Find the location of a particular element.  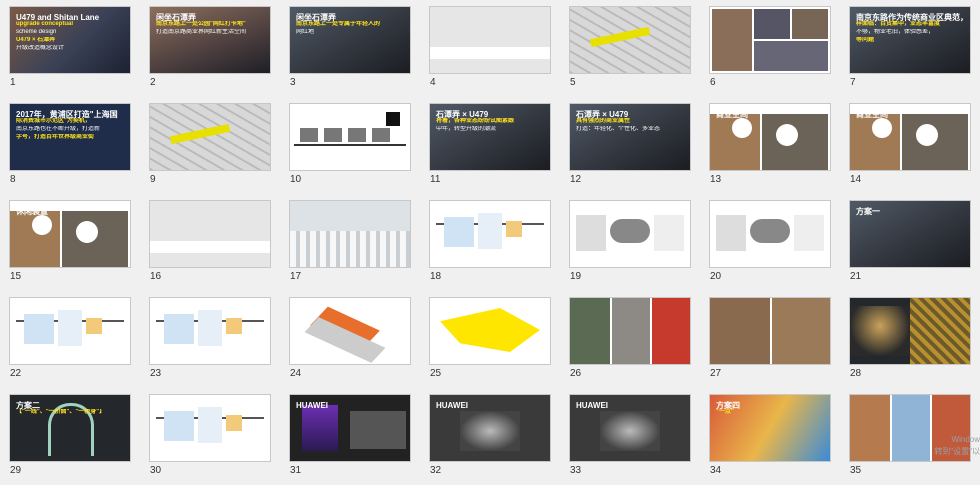

slide-text: 休闲装置 is located at coordinates (32, 211).